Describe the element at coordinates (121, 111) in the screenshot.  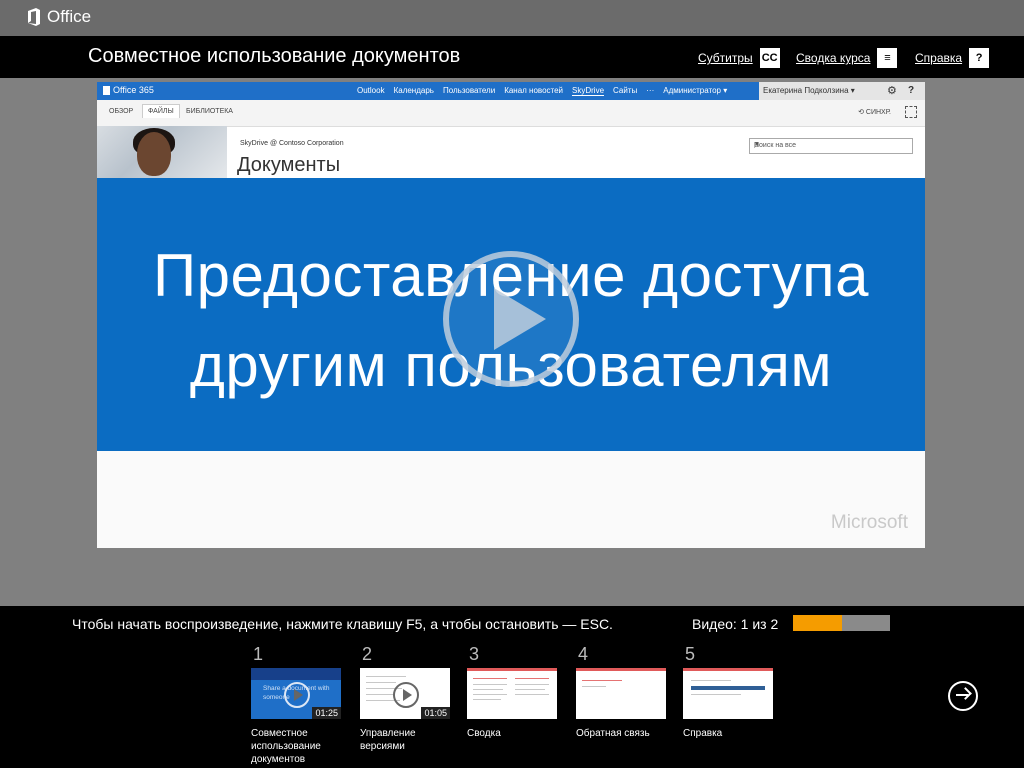
I see `ribbon-tab: ОБЗОР` at that location.